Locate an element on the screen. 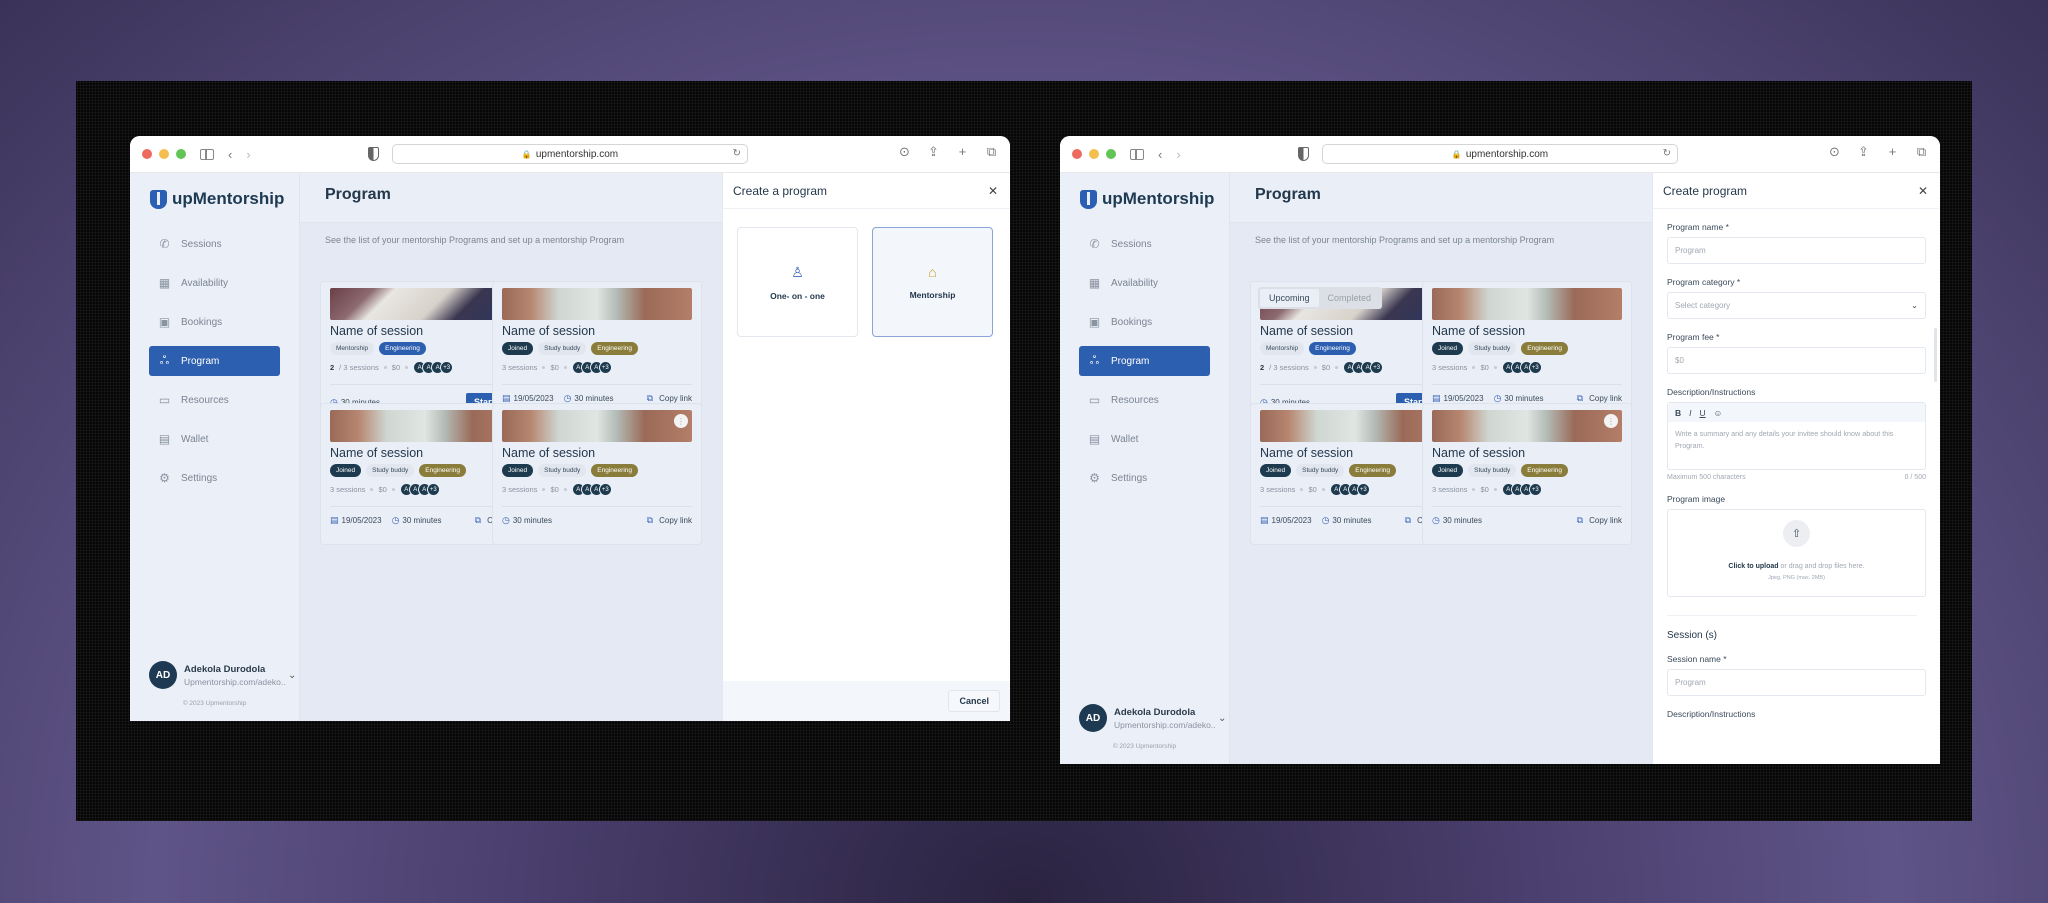 Image resolution: width=2048 pixels, height=903 pixels. price: $0 is located at coordinates (1484, 367).